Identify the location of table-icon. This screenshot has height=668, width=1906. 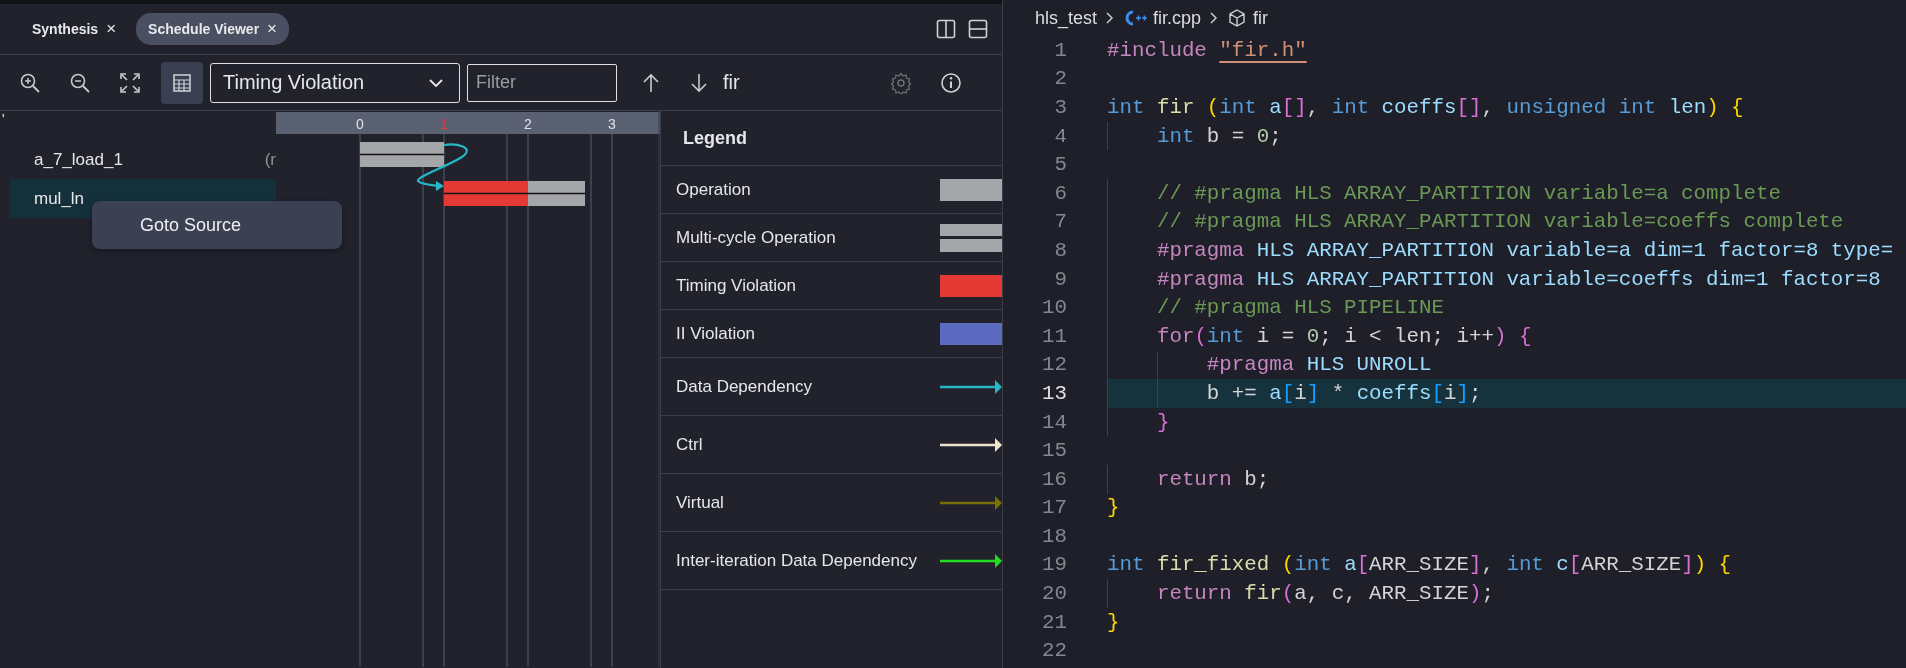
(182, 82).